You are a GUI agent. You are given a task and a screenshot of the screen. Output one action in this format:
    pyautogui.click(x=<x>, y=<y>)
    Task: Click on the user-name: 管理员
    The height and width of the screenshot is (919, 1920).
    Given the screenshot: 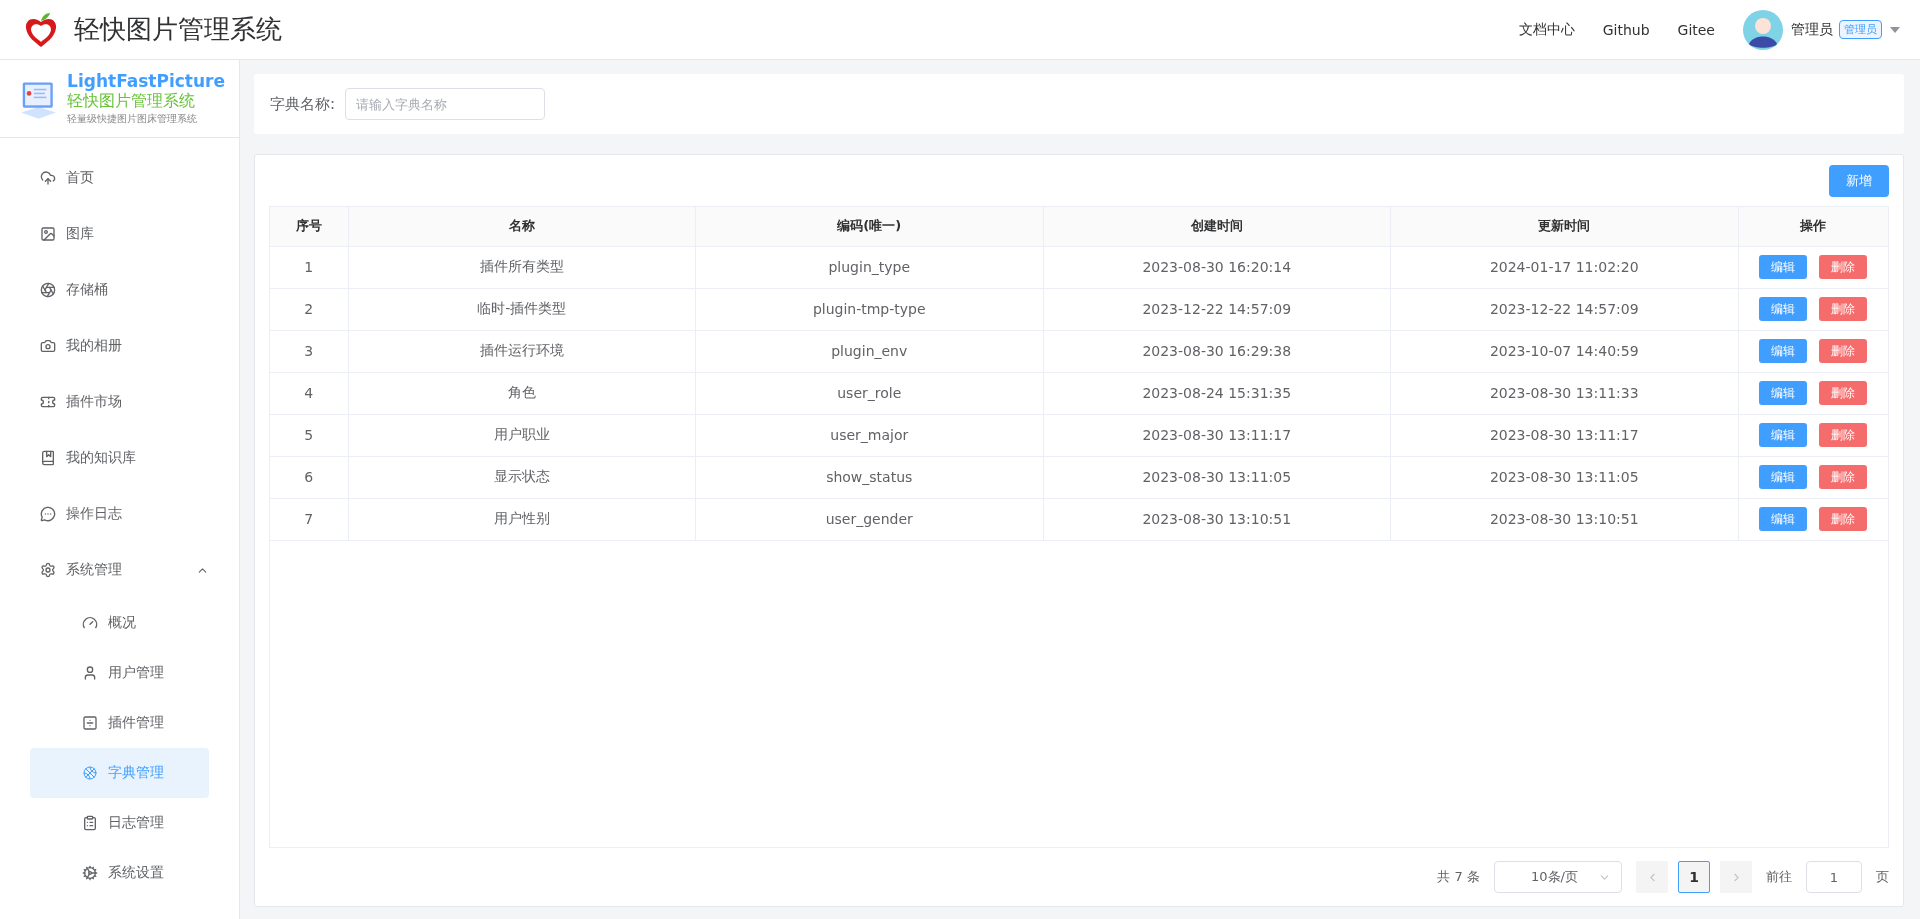 What is the action you would take?
    pyautogui.click(x=1812, y=29)
    